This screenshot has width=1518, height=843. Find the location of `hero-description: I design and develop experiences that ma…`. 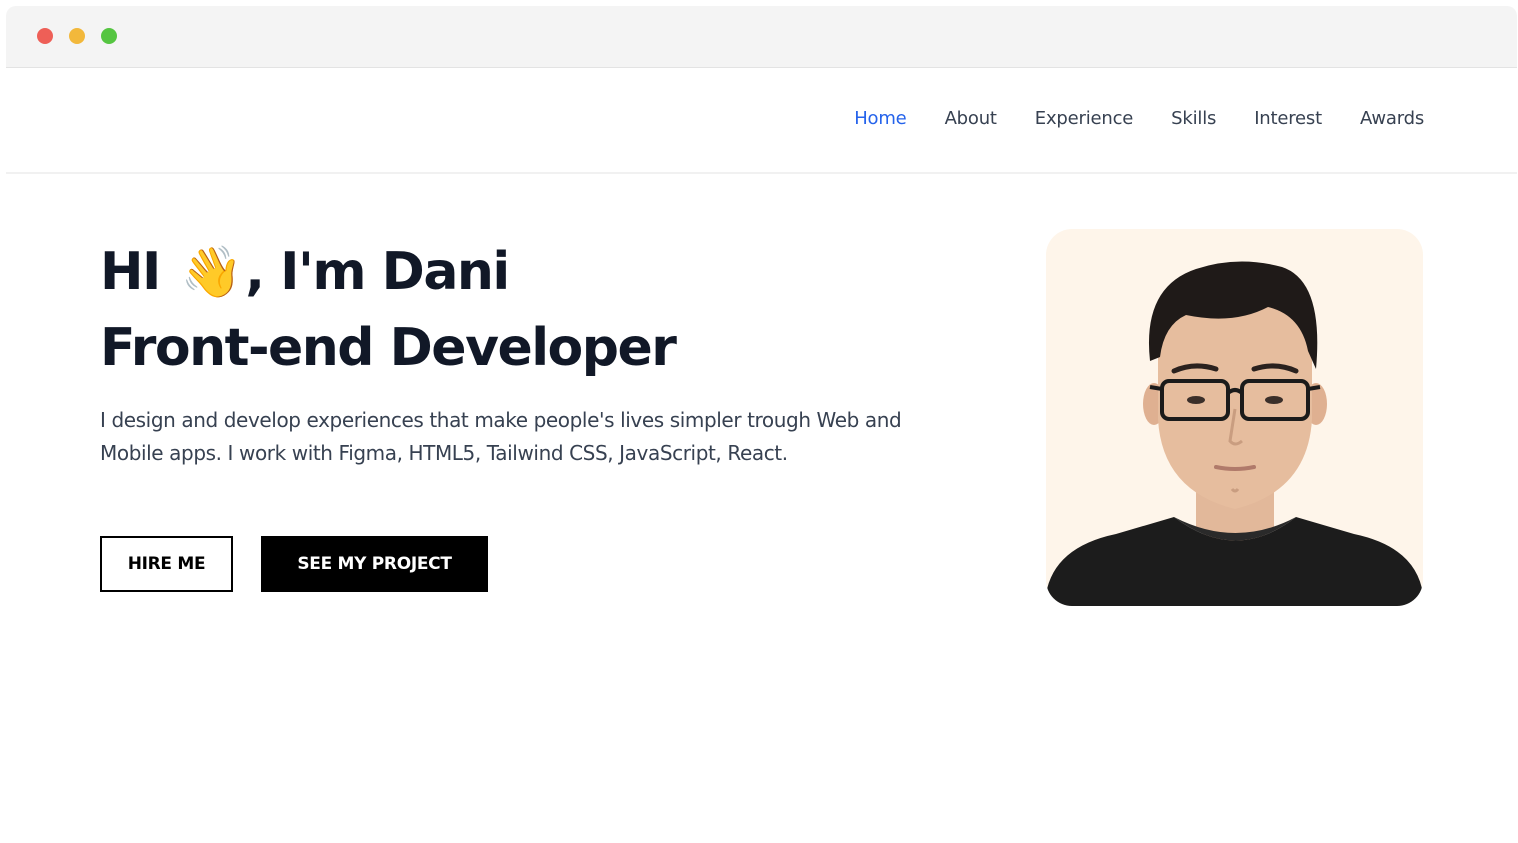

hero-description: I design and develop experiences that ma… is located at coordinates (501, 436).